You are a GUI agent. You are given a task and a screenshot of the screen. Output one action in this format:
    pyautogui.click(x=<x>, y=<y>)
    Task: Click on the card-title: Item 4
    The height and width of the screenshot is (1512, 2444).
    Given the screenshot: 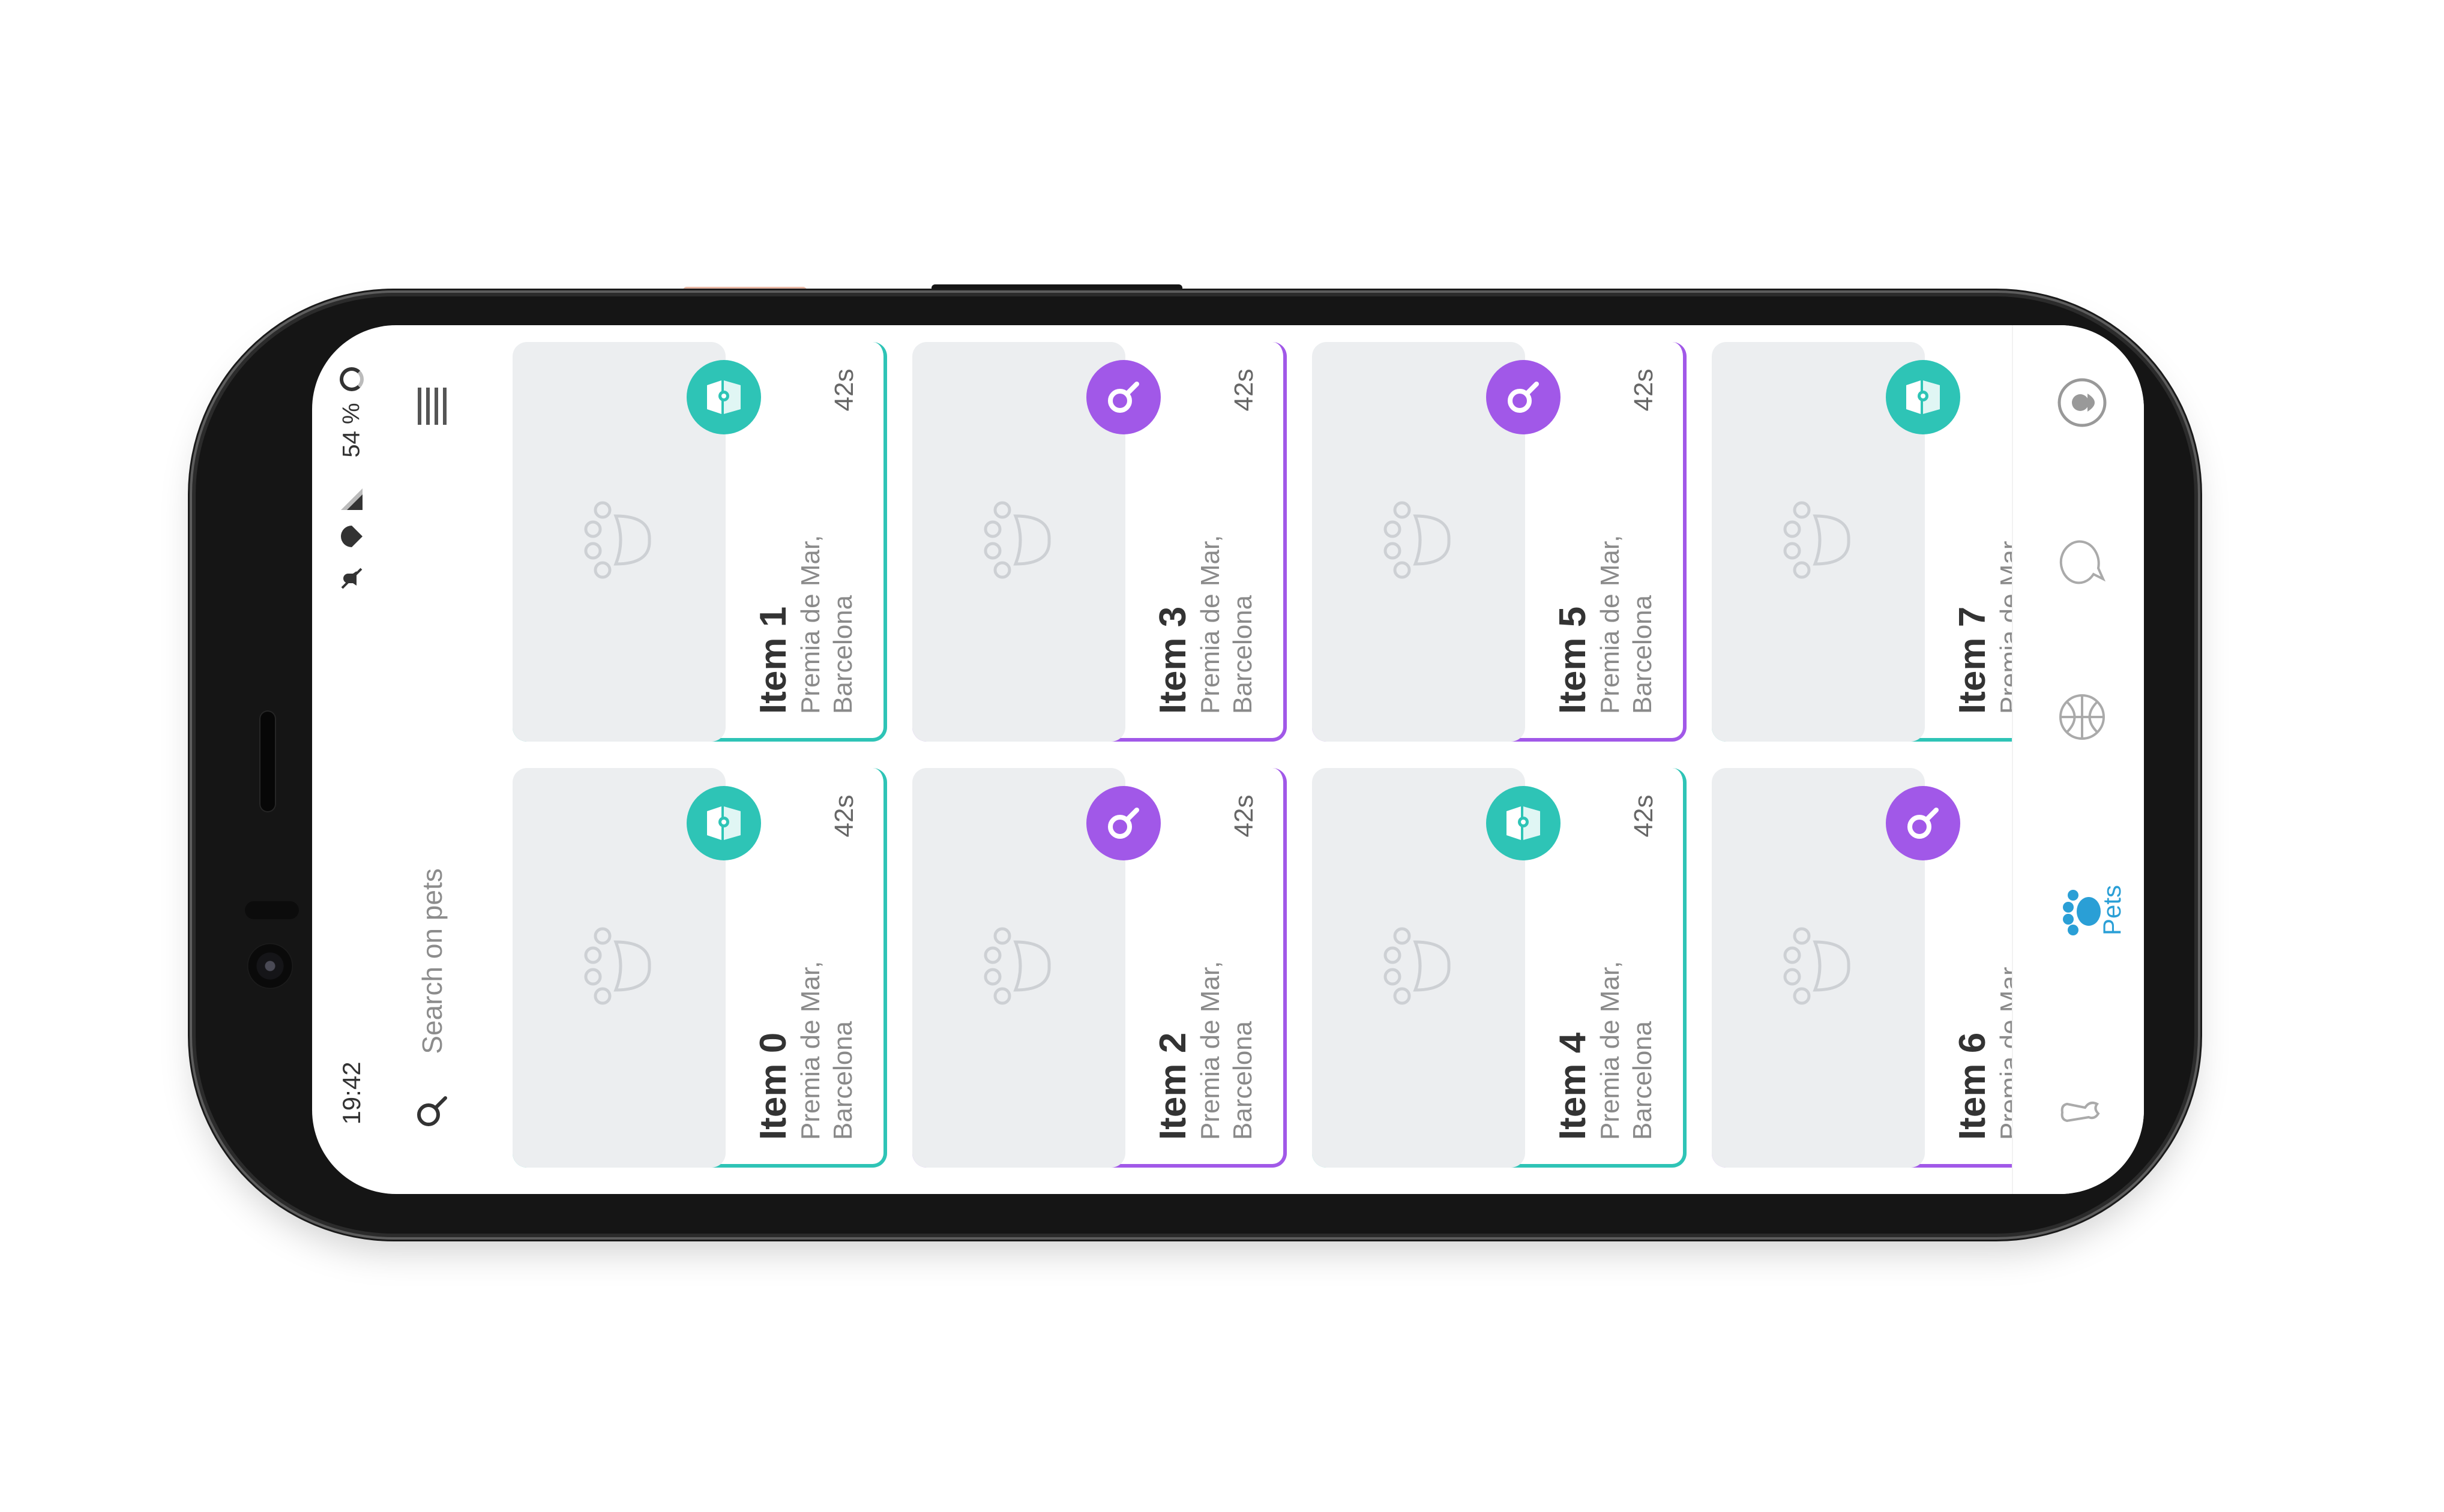 What is the action you would take?
    pyautogui.click(x=1573, y=1086)
    